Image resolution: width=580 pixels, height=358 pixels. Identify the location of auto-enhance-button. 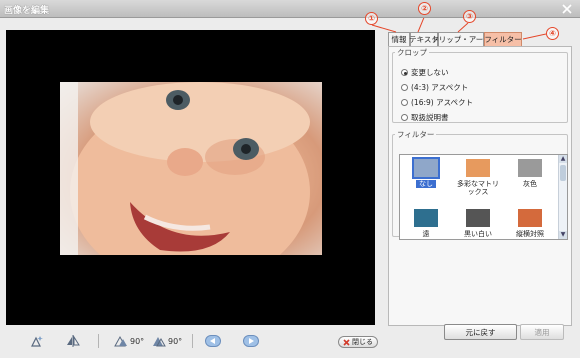
(37, 341).